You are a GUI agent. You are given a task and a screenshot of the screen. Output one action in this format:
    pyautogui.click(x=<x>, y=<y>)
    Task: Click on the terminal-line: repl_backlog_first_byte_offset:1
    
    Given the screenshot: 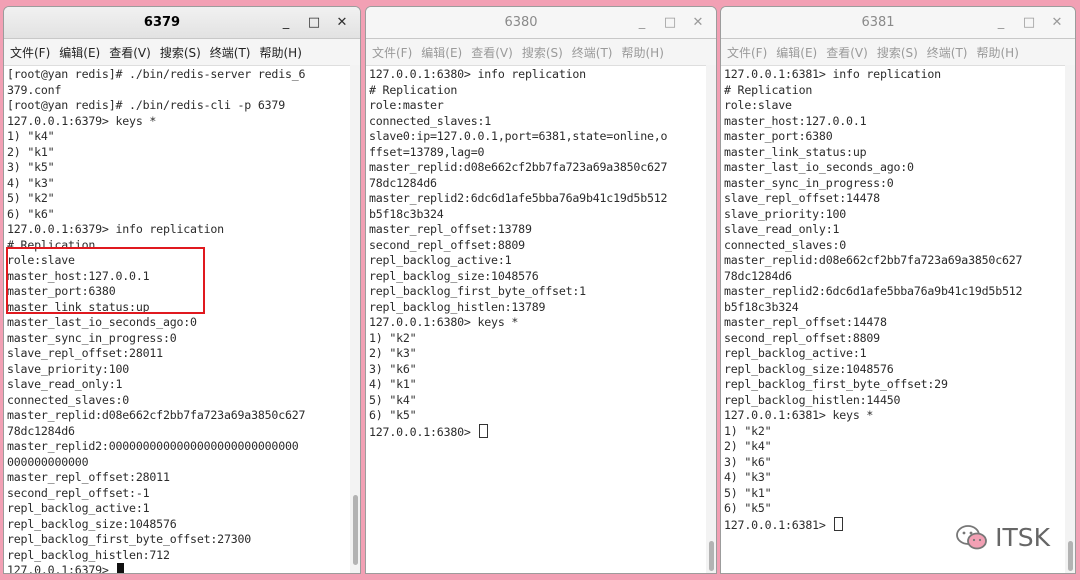 What is the action you would take?
    pyautogui.click(x=477, y=291)
    